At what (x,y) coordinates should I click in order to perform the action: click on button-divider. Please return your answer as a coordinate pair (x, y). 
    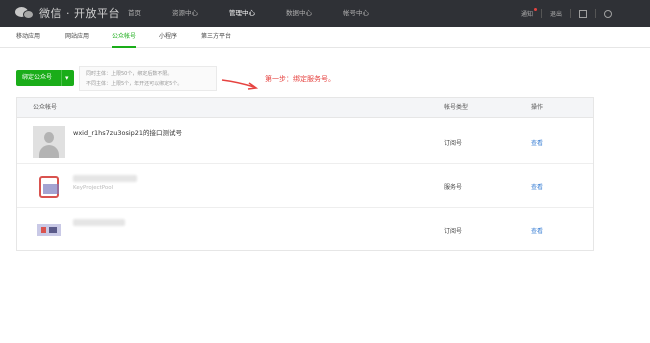
    Looking at the image, I should click on (61, 78).